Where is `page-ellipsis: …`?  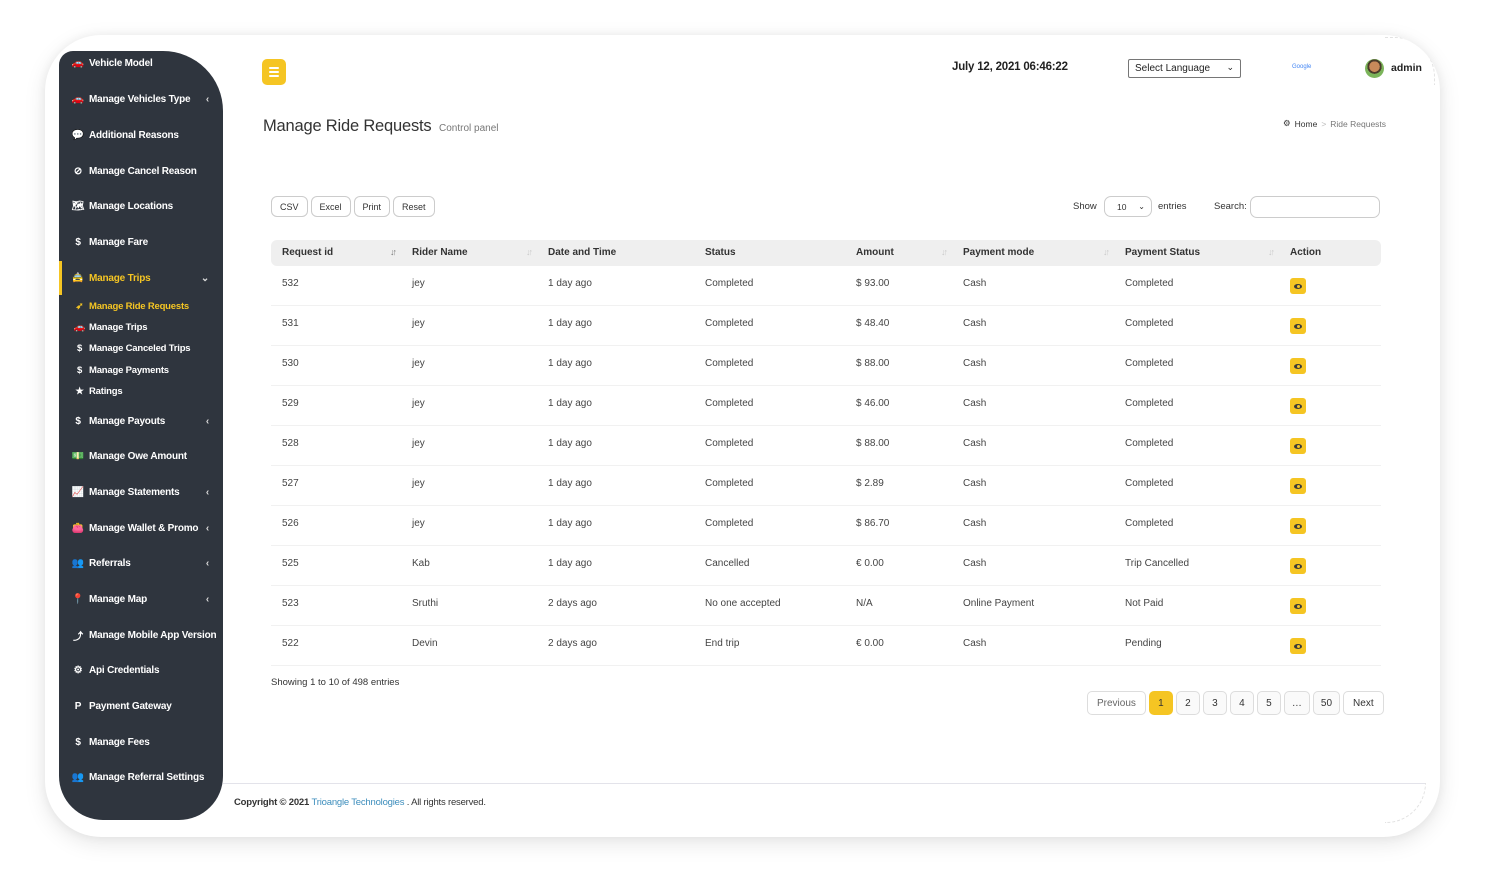
page-ellipsis: … is located at coordinates (1296, 703).